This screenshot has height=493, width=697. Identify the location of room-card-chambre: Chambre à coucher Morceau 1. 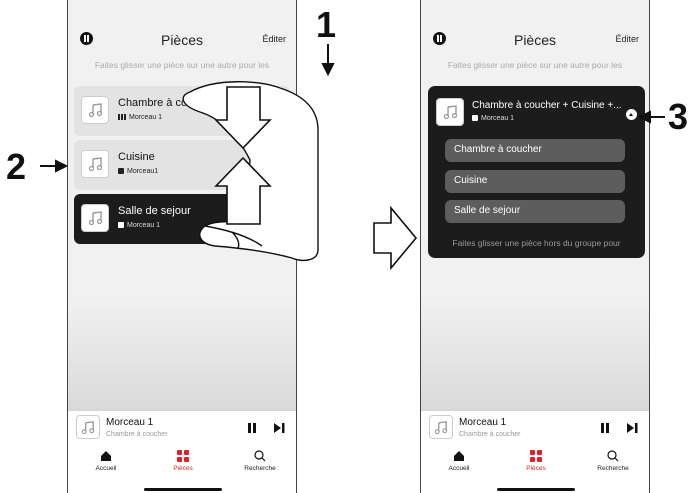
(182, 111).